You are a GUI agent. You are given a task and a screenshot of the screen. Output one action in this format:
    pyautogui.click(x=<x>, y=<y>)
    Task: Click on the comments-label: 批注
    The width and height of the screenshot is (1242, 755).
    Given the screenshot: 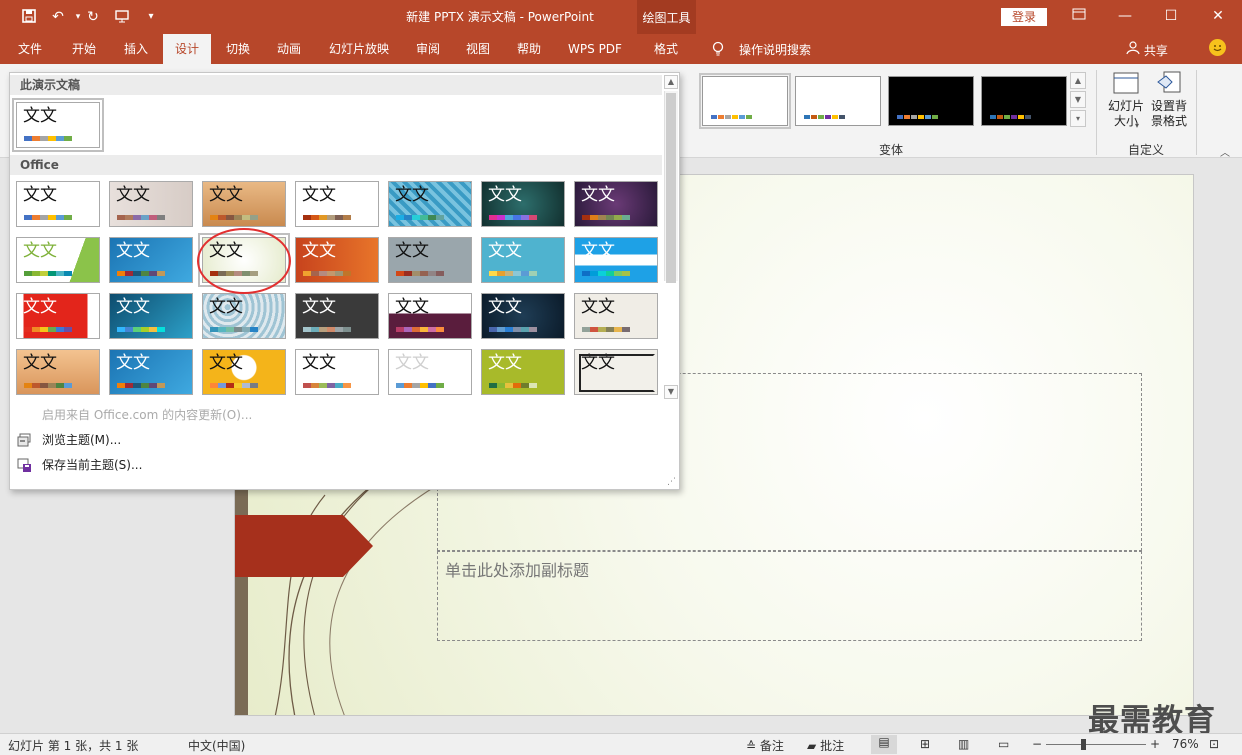 What is the action you would take?
    pyautogui.click(x=832, y=746)
    